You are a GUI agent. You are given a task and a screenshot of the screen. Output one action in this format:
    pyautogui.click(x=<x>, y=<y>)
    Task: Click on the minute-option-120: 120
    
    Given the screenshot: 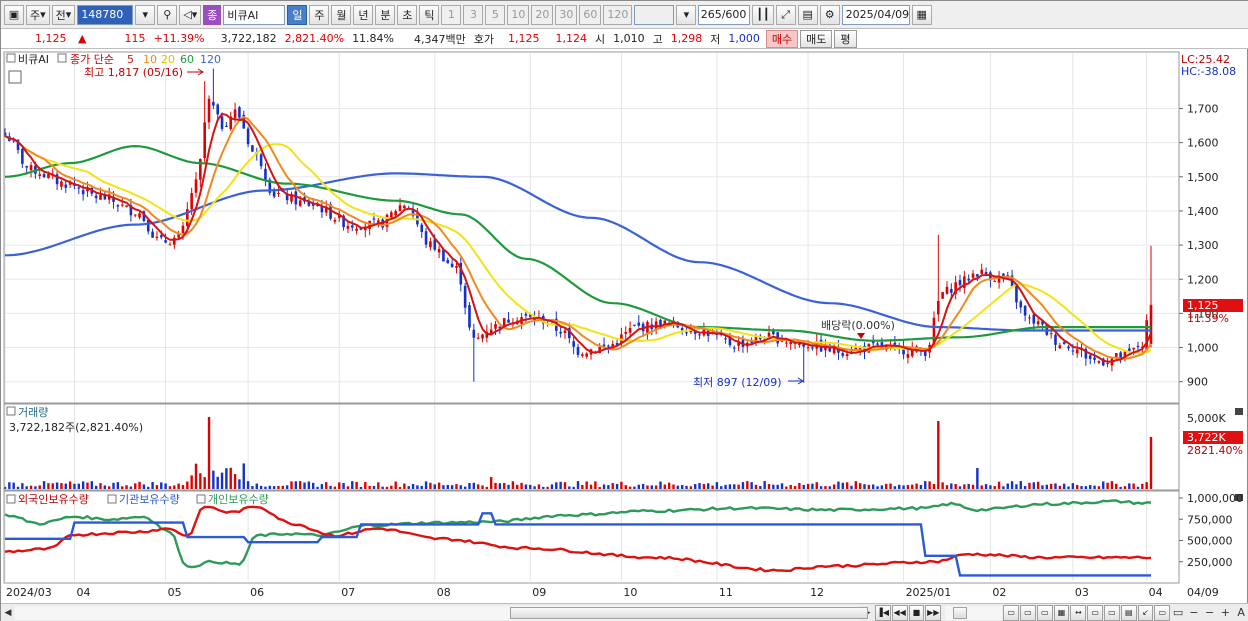 What is the action you would take?
    pyautogui.click(x=618, y=14)
    